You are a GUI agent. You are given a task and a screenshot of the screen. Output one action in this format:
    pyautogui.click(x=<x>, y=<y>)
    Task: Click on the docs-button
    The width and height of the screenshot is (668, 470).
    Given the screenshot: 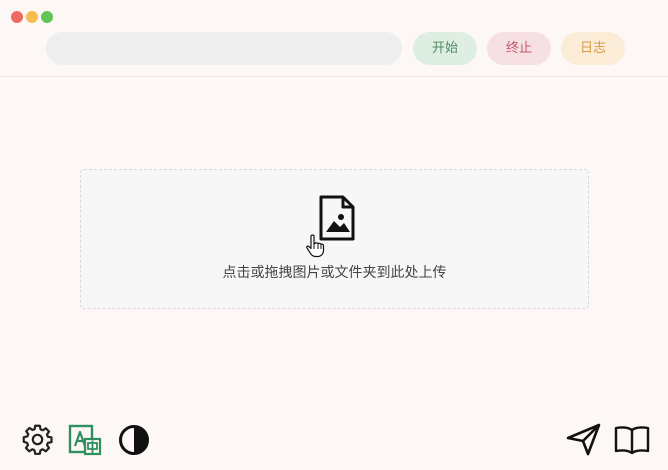 What is the action you would take?
    pyautogui.click(x=632, y=440)
    